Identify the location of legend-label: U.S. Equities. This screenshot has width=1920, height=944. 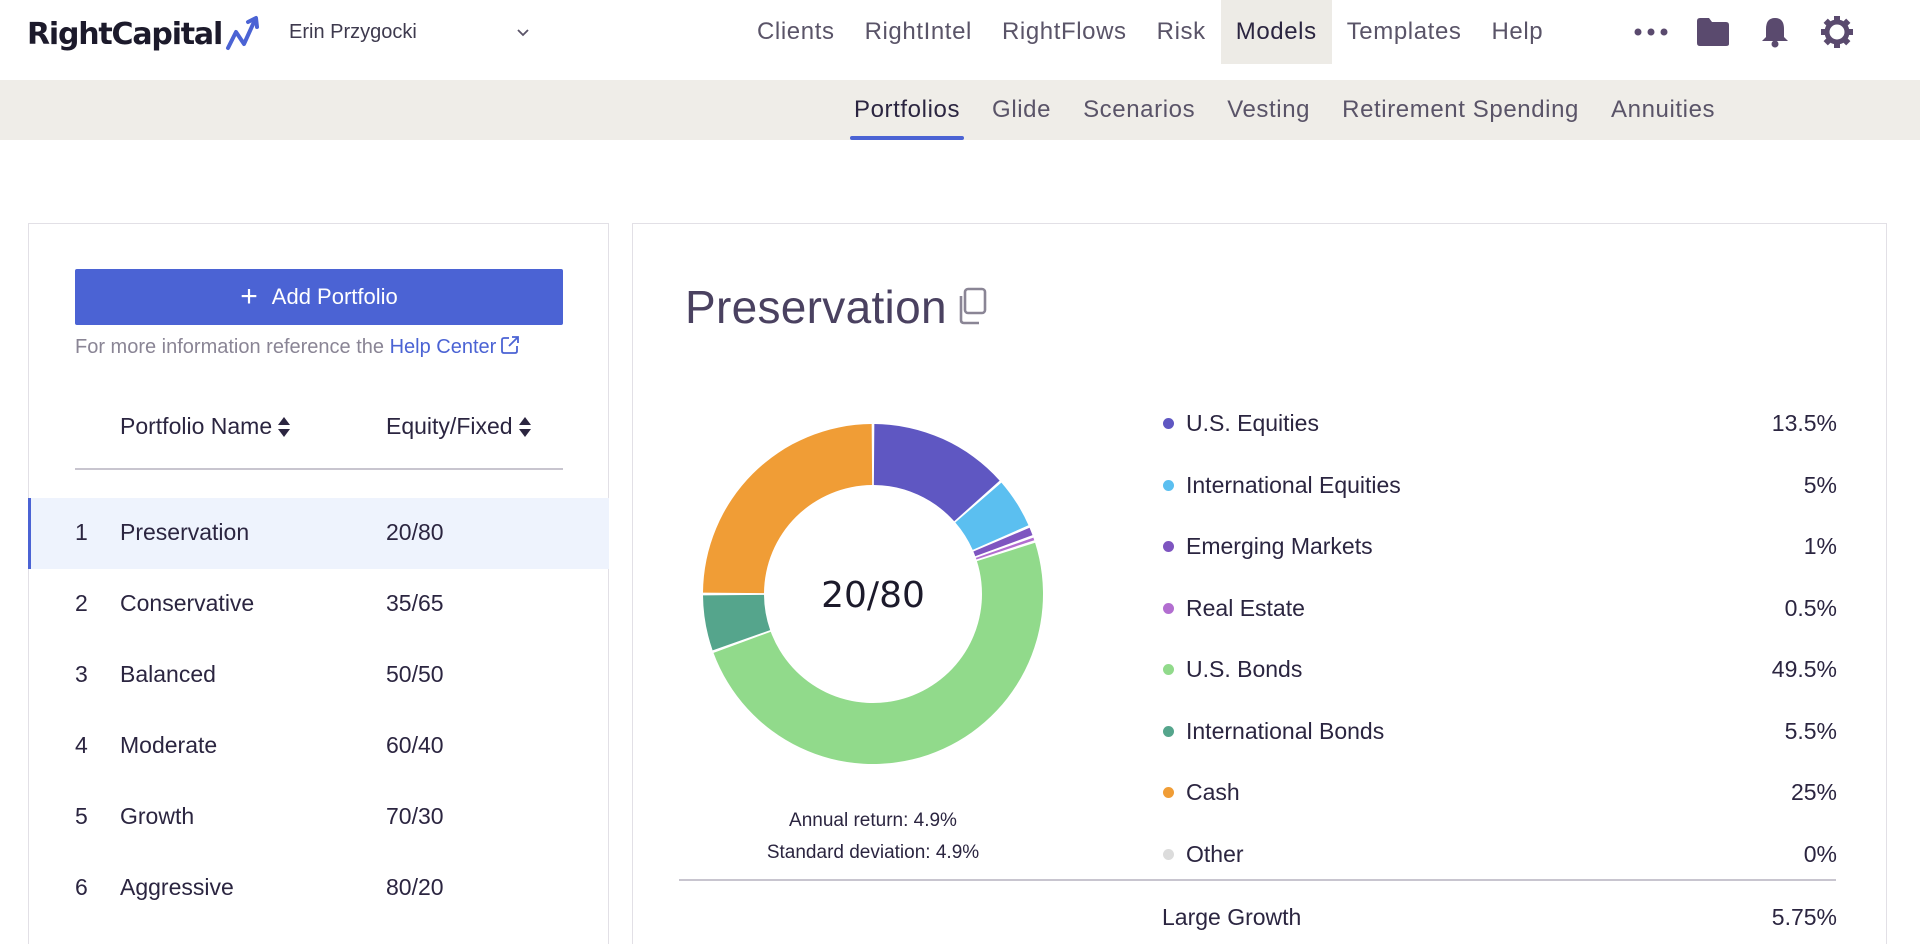
(1252, 423).